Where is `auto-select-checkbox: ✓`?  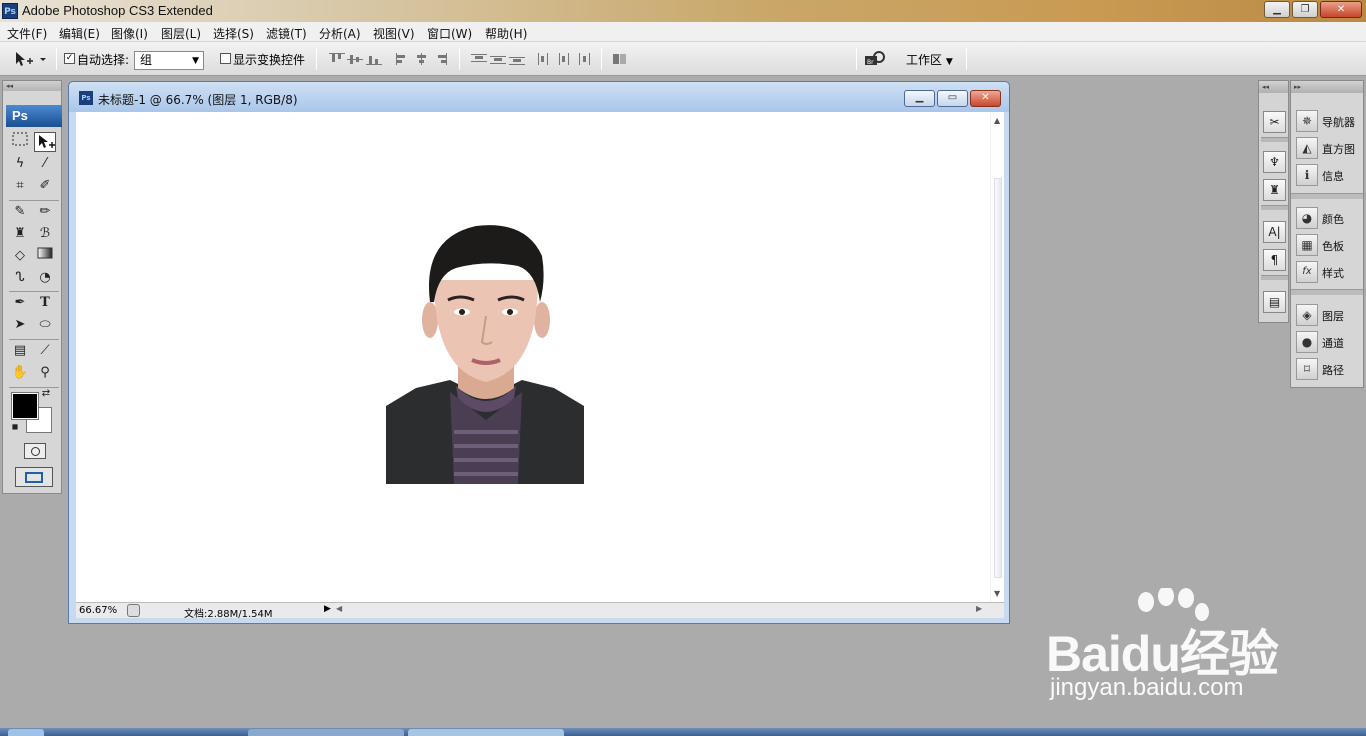
auto-select-checkbox: ✓ is located at coordinates (69, 58).